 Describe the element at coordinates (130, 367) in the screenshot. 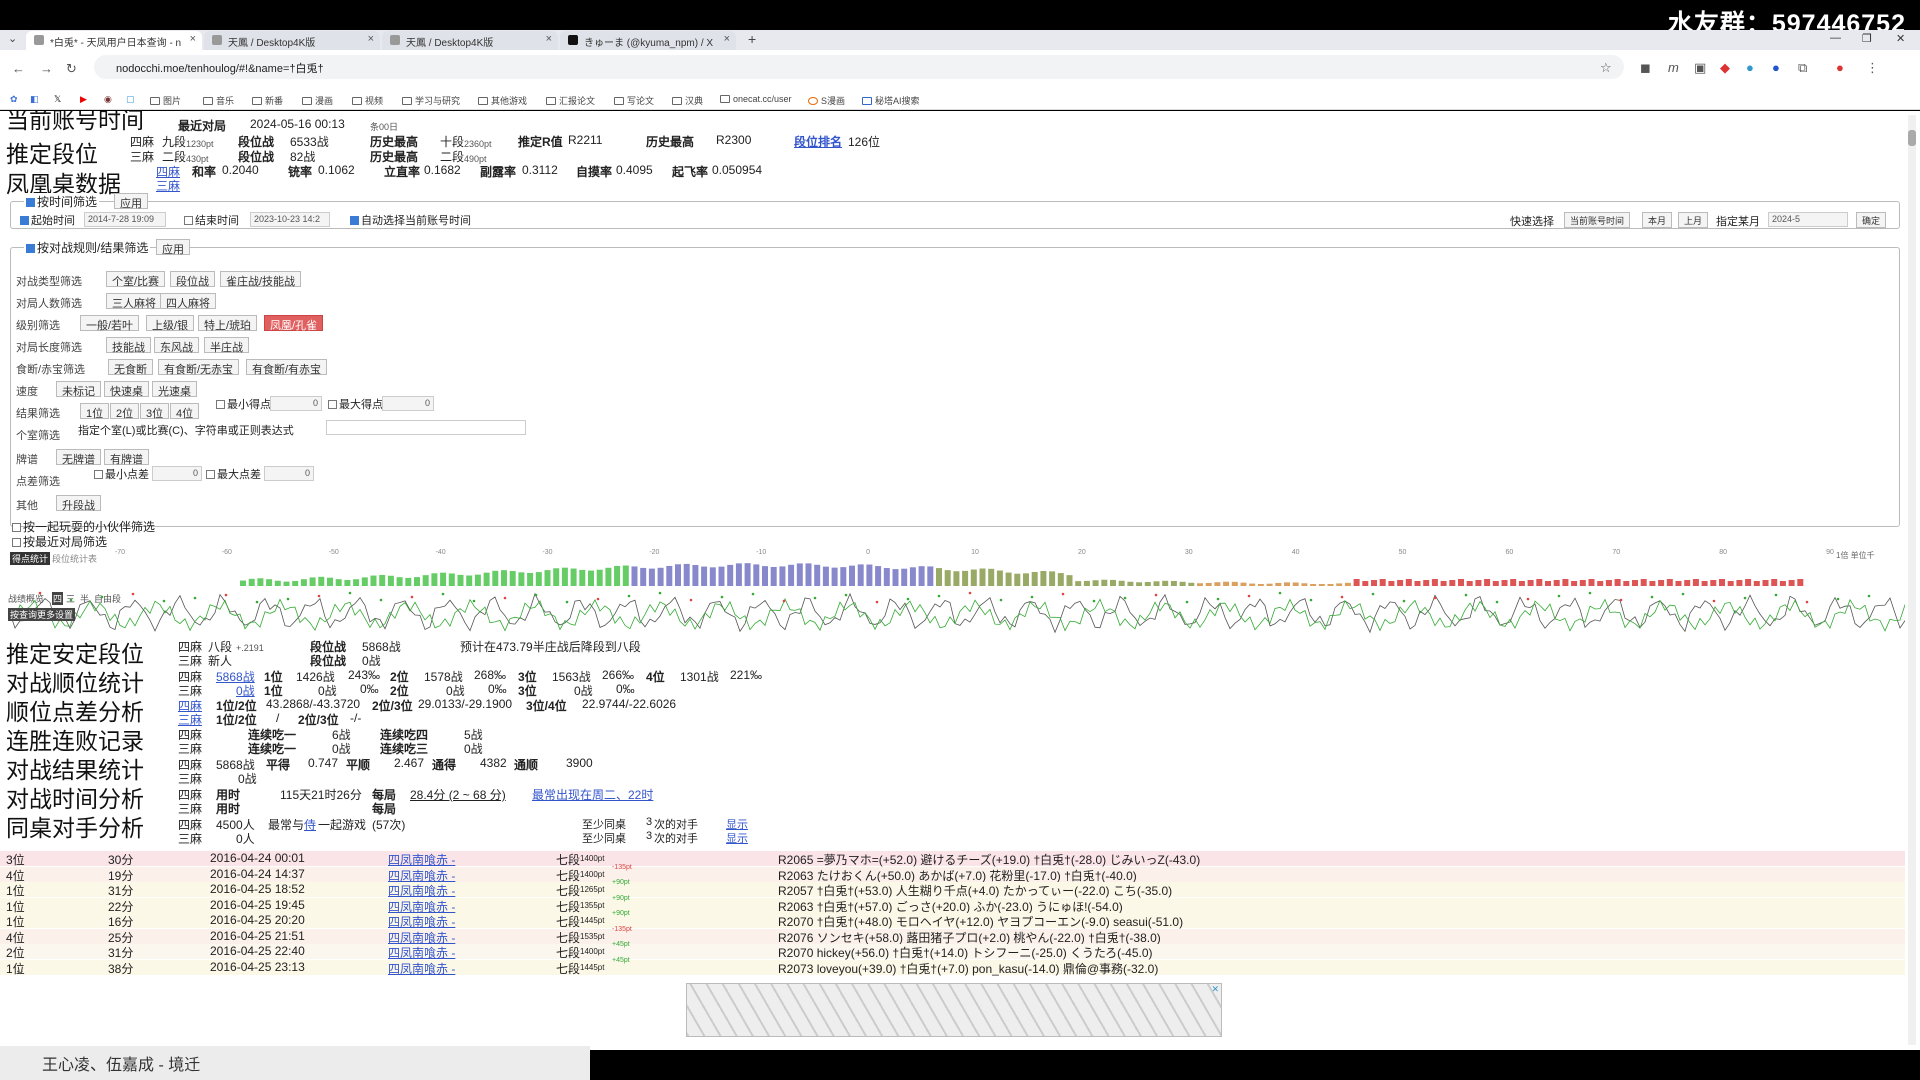

I see `rule-filter-button: 无食断` at that location.